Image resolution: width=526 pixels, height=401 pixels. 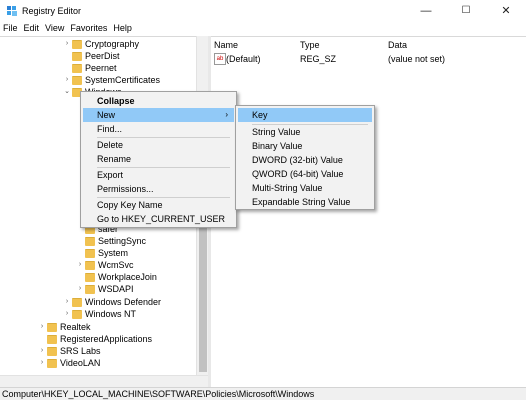 I want to click on tree-item-realtek: › Realtek, so click(x=64, y=327).